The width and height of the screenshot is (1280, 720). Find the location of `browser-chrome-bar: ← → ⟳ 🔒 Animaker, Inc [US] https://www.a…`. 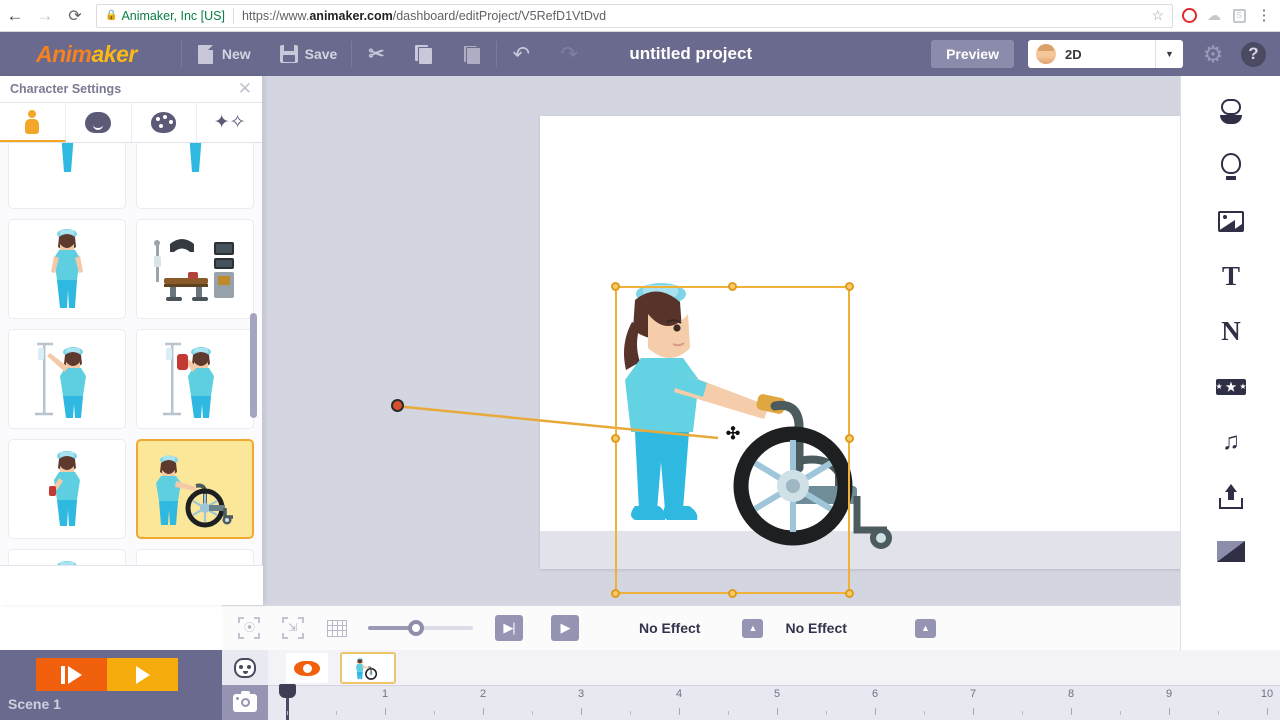

browser-chrome-bar: ← → ⟳ 🔒 Animaker, Inc [US] https://www.a… is located at coordinates (640, 16).